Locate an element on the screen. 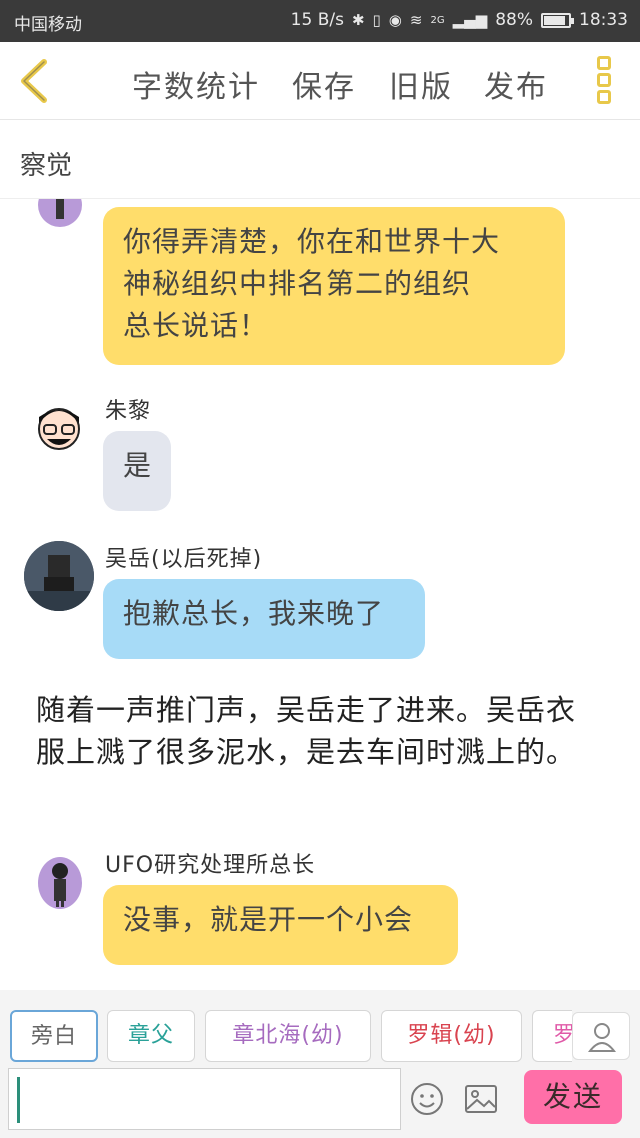  character-chip: 旁白 is located at coordinates (54, 1036).